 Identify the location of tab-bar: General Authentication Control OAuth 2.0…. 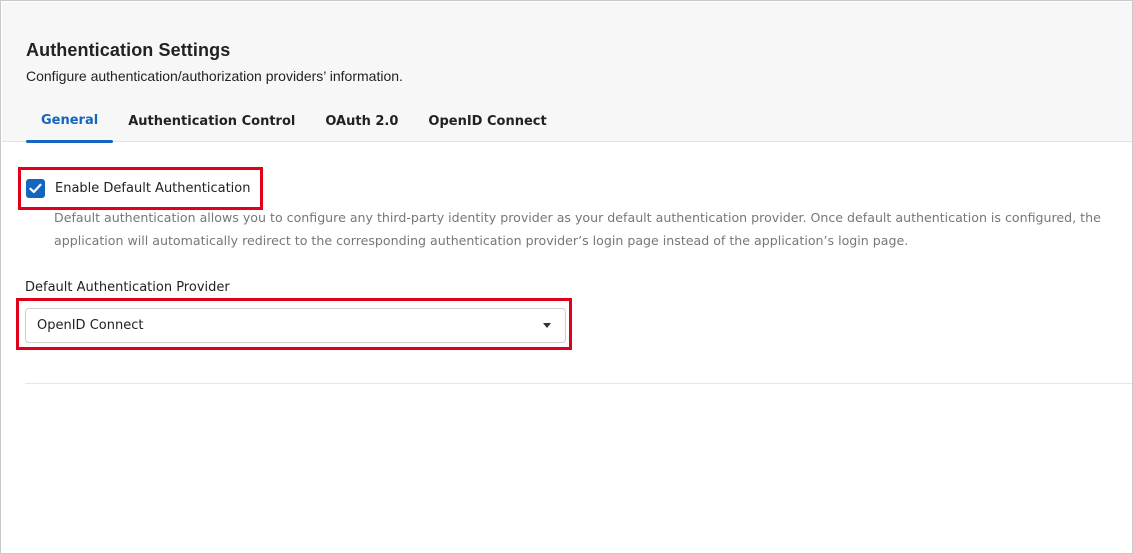
(294, 122).